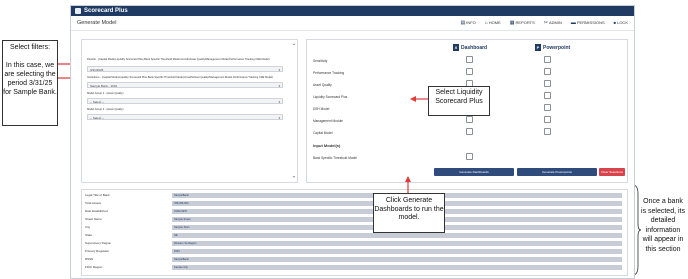 The height and width of the screenshot is (279, 688). I want to click on powerpoint-column-header: P Powerpoint, so click(553, 47).